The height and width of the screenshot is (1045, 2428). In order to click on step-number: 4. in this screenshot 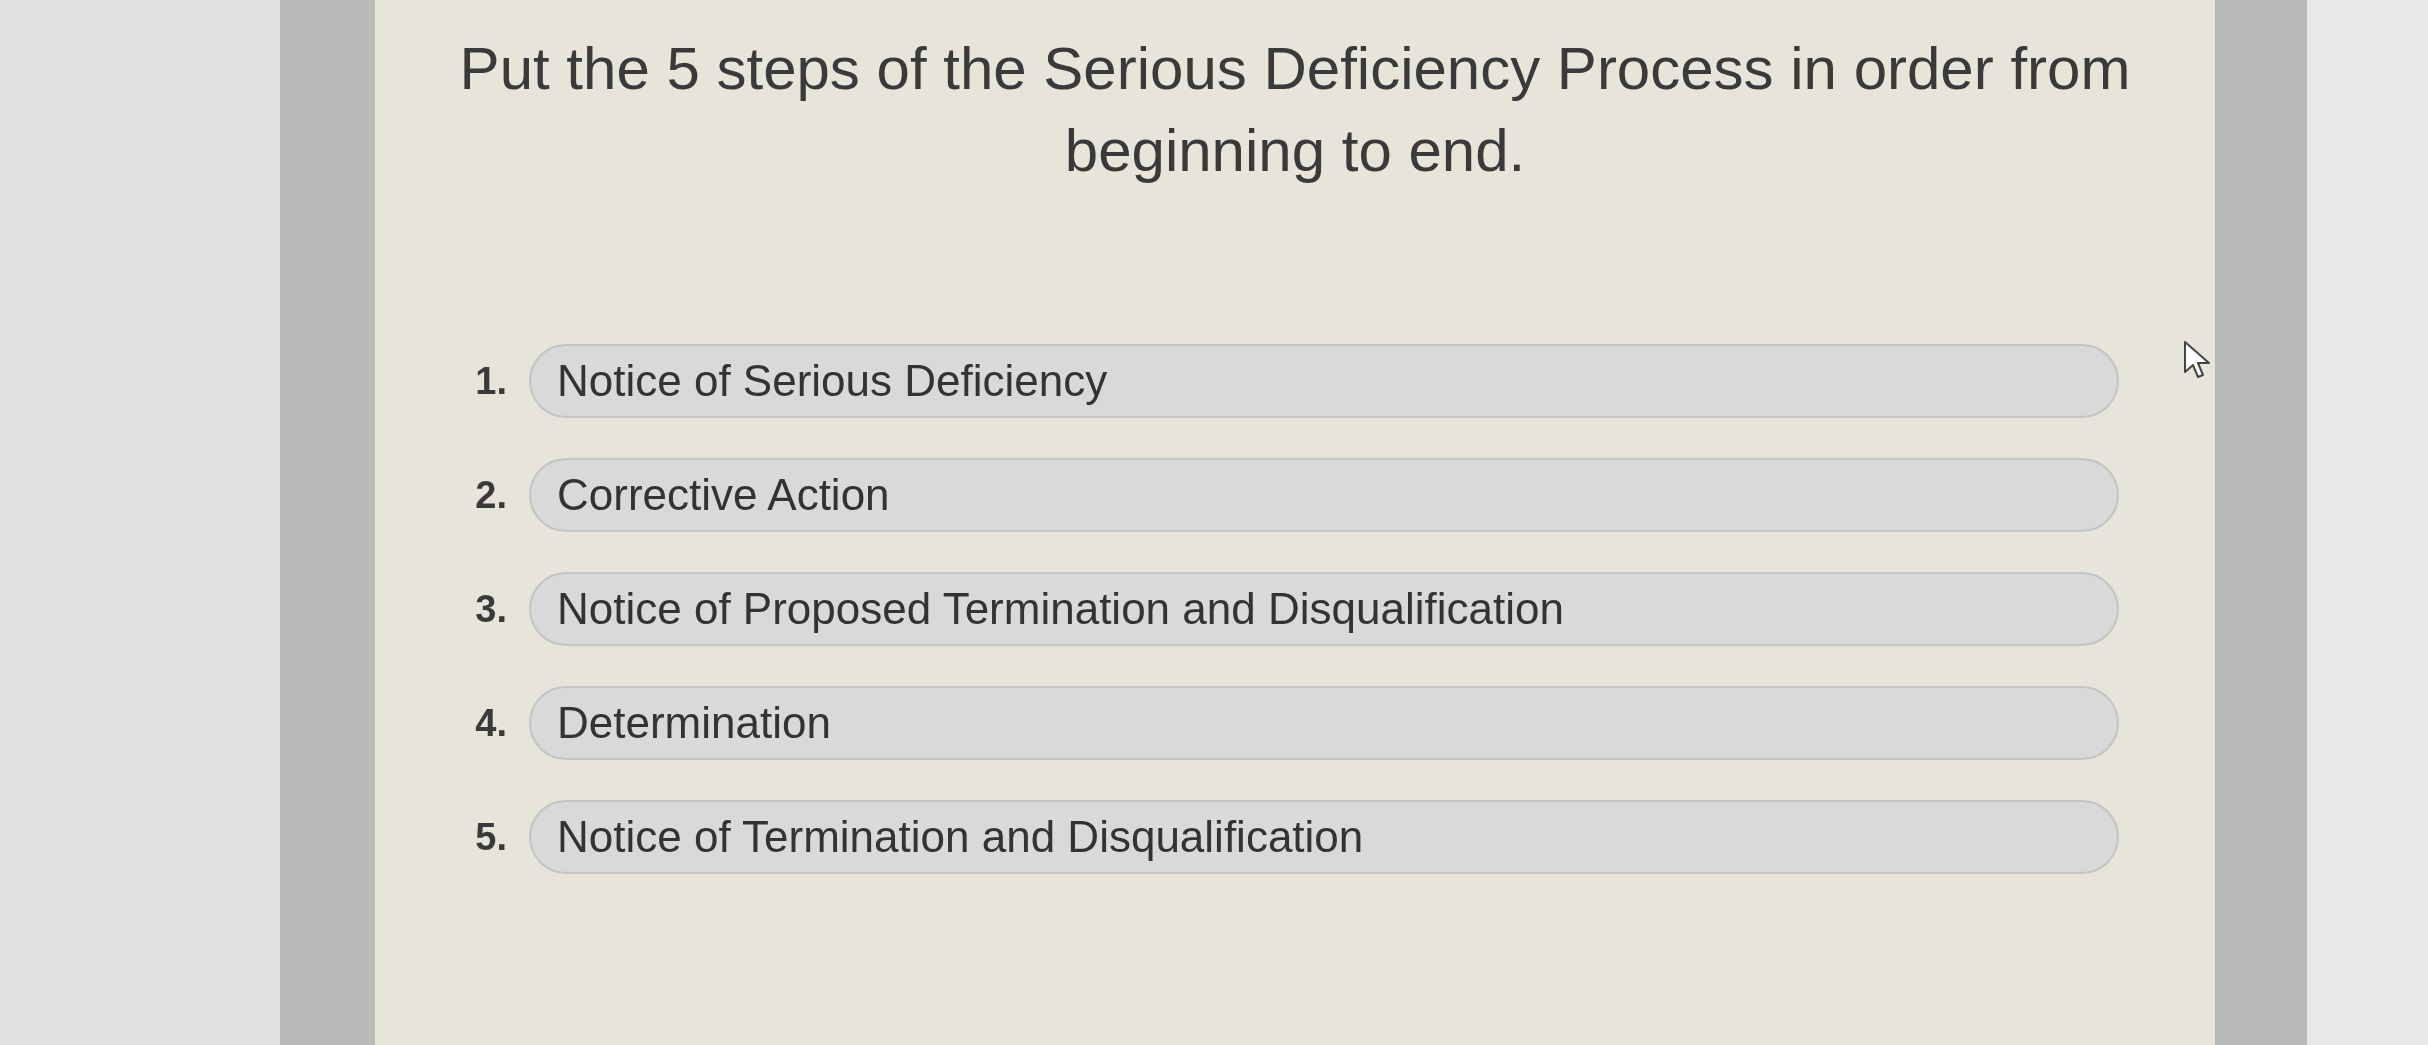, I will do `click(490, 723)`.